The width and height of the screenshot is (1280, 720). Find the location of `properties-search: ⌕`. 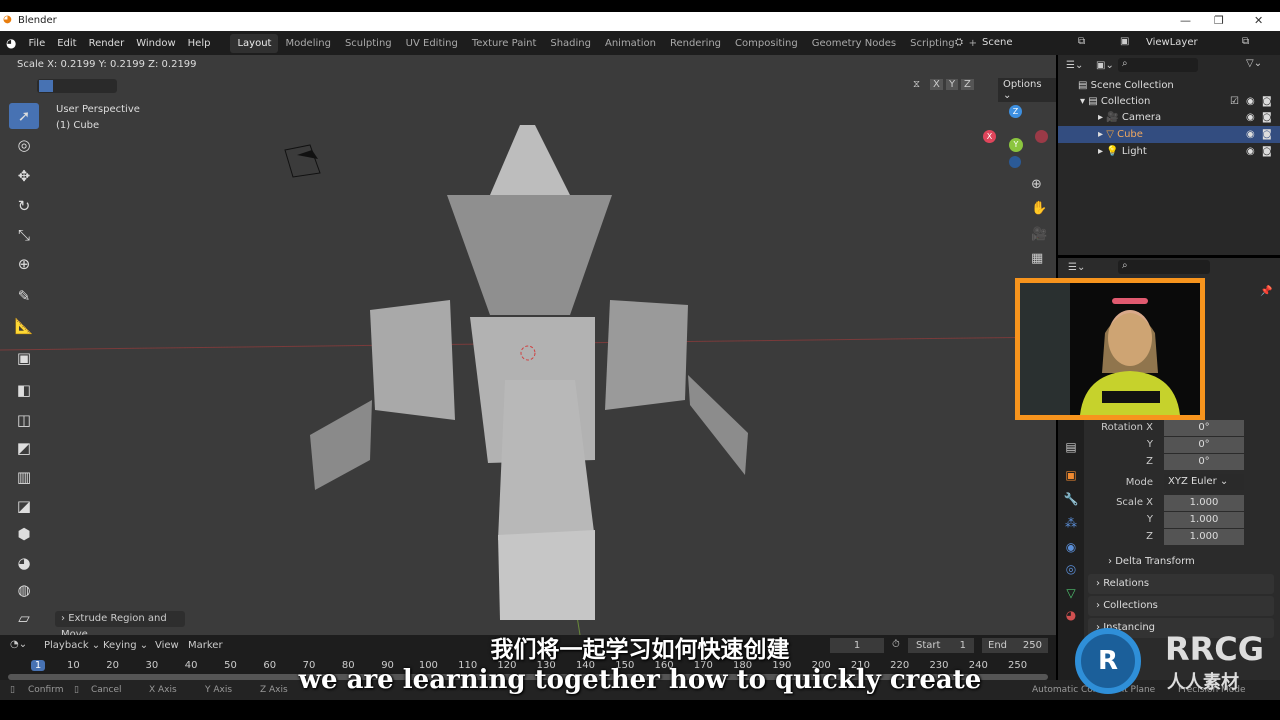

properties-search: ⌕ is located at coordinates (1164, 267).